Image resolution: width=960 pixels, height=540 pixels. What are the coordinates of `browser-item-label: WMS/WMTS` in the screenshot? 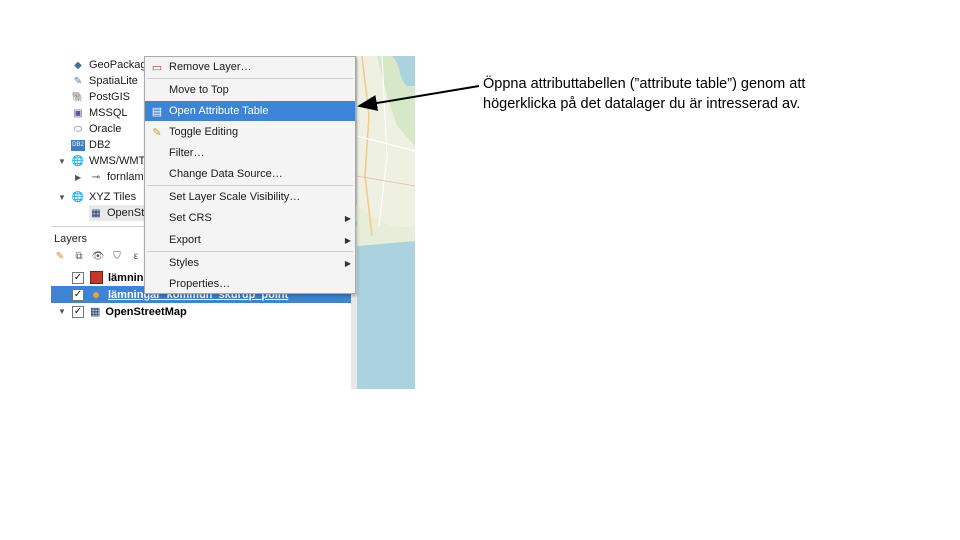 It's located at (121, 161).